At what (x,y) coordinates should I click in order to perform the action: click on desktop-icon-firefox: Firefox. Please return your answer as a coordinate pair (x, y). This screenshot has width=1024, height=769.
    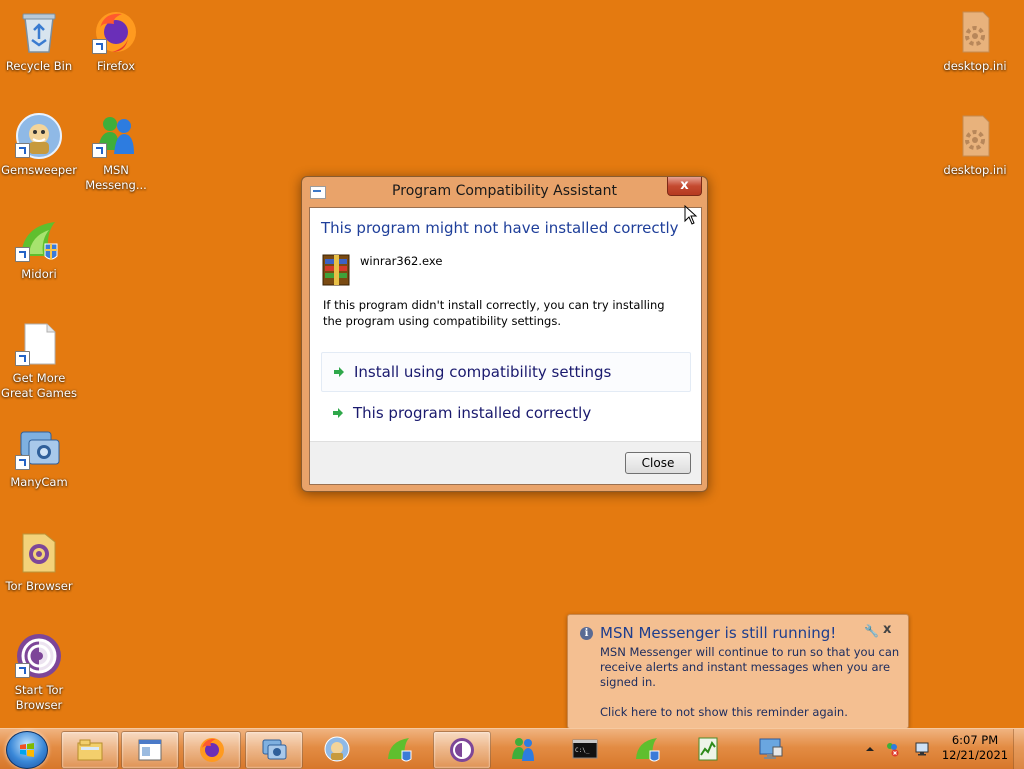
    Looking at the image, I should click on (116, 41).